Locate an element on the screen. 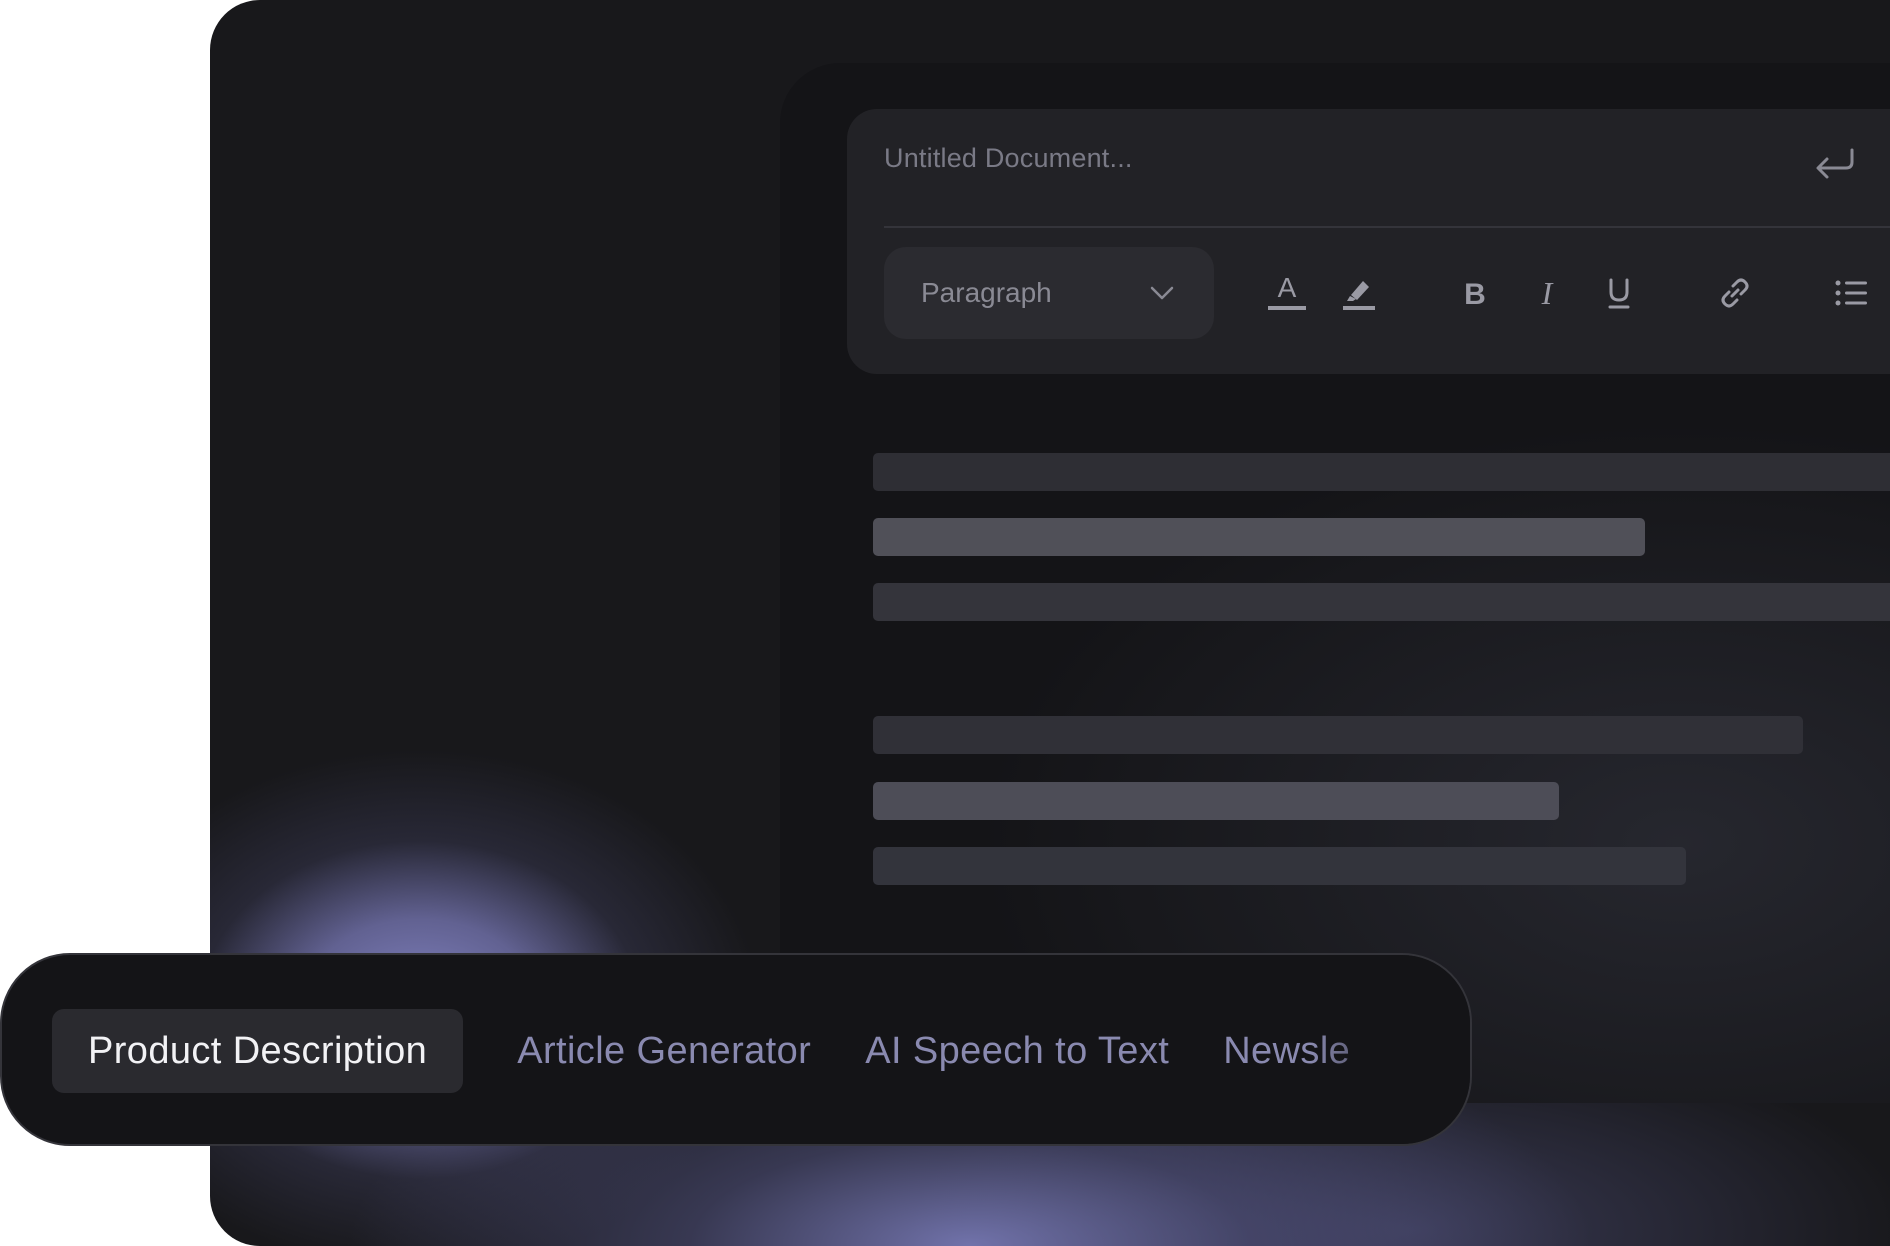  format-toolbar: Paragraph A B I is located at coordinates (1387, 293).